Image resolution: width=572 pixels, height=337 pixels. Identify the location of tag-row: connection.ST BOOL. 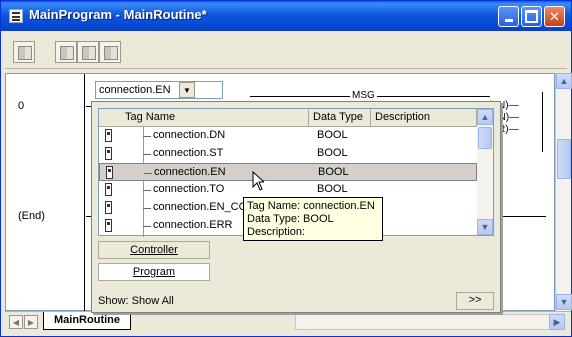
(288, 154).